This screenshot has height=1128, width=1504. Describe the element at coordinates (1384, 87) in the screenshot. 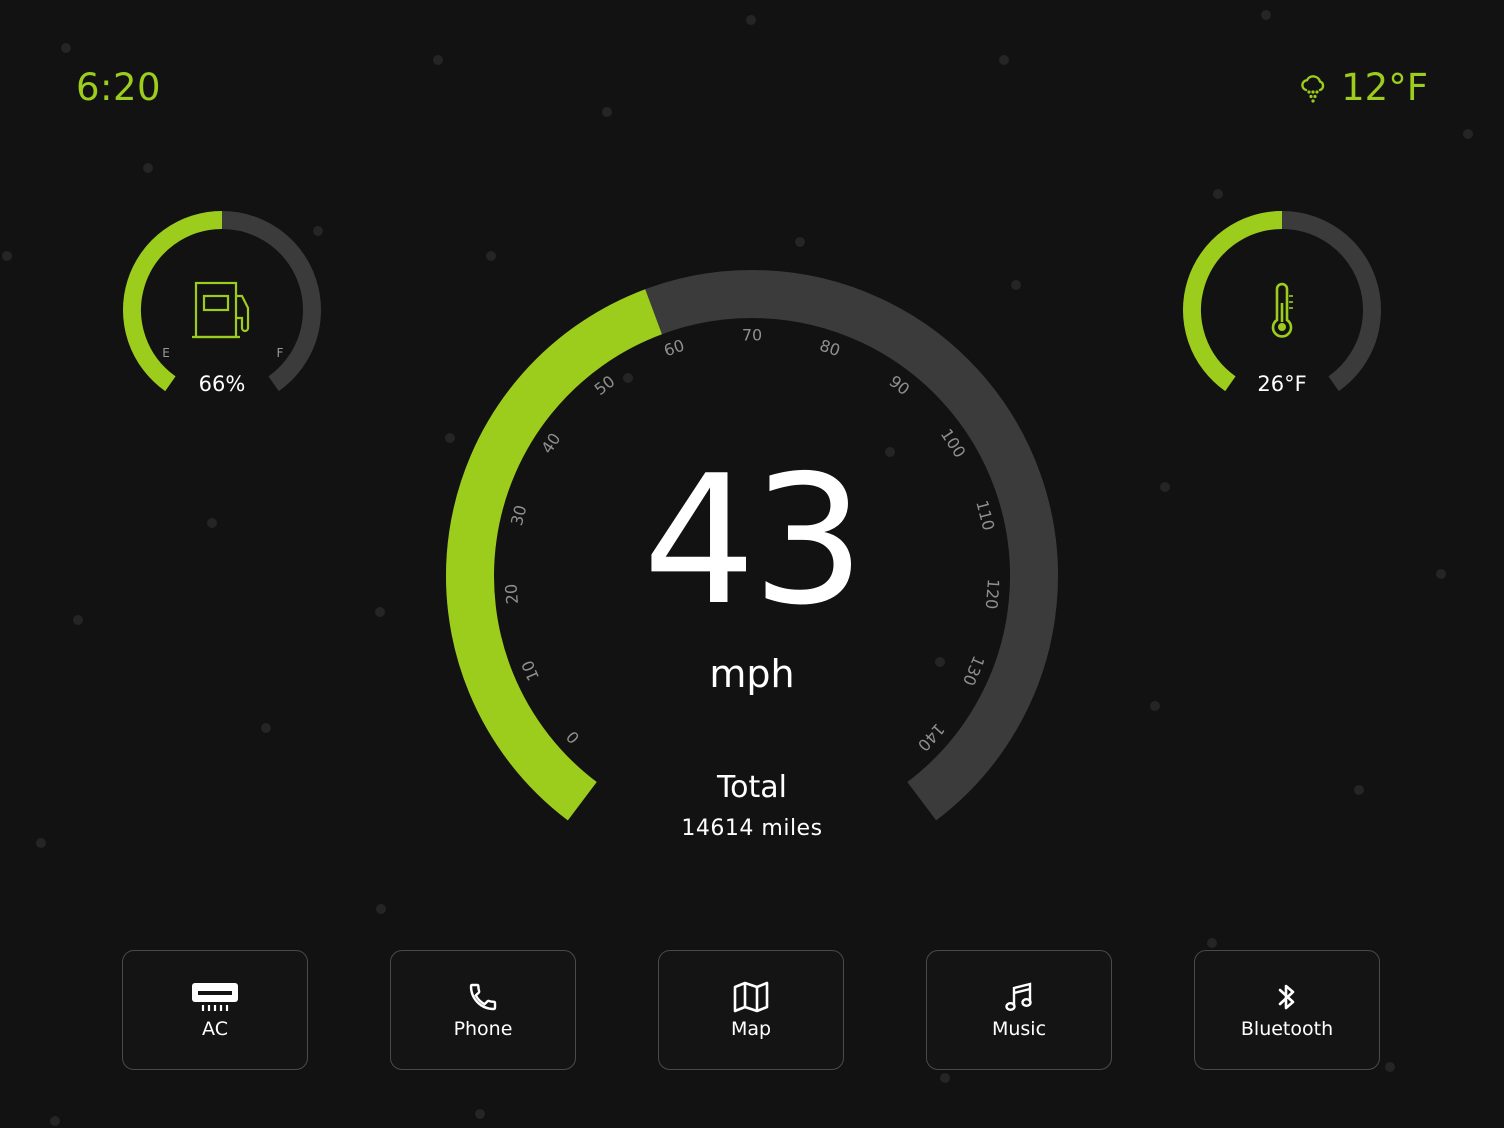

I see `outside-temperature: 12°F` at that location.